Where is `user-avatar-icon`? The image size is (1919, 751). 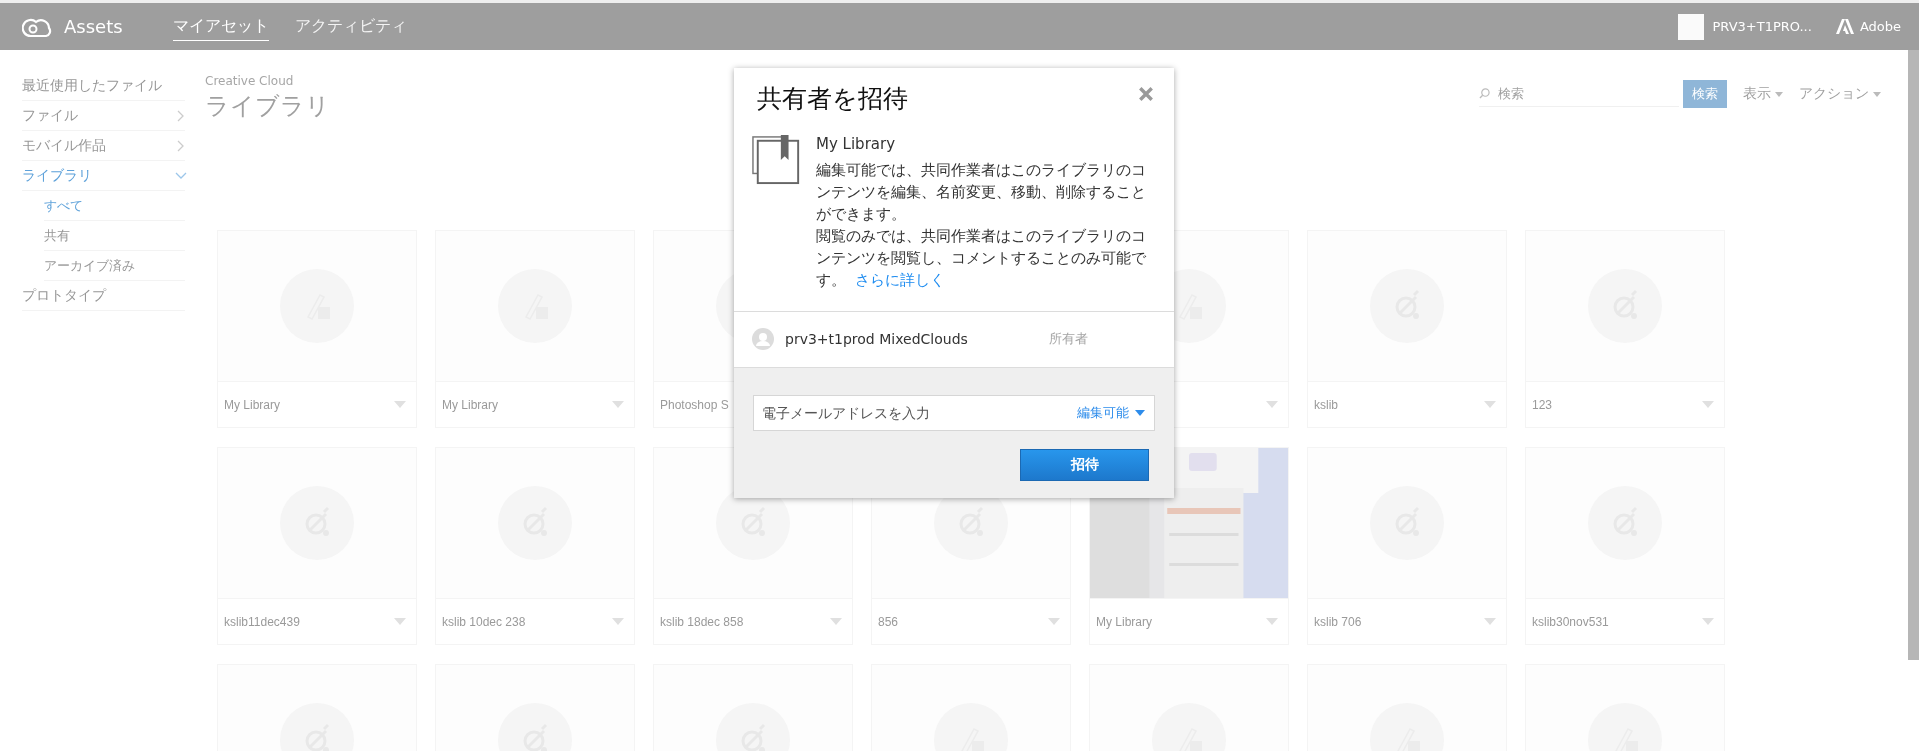 user-avatar-icon is located at coordinates (763, 339).